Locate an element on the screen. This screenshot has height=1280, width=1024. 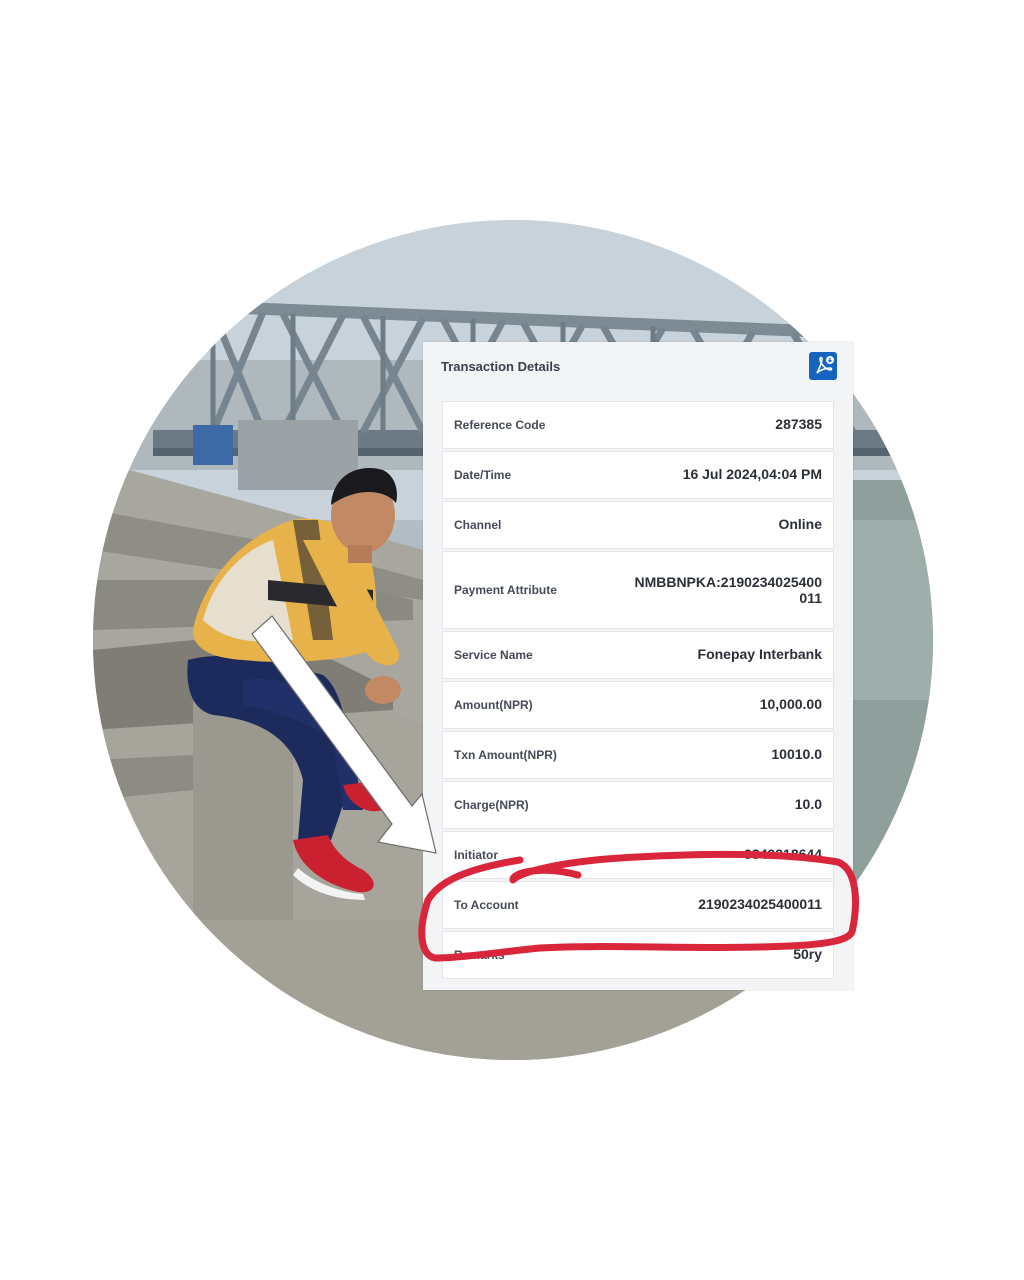
row-value: 2190234025400011 is located at coordinates (760, 904).